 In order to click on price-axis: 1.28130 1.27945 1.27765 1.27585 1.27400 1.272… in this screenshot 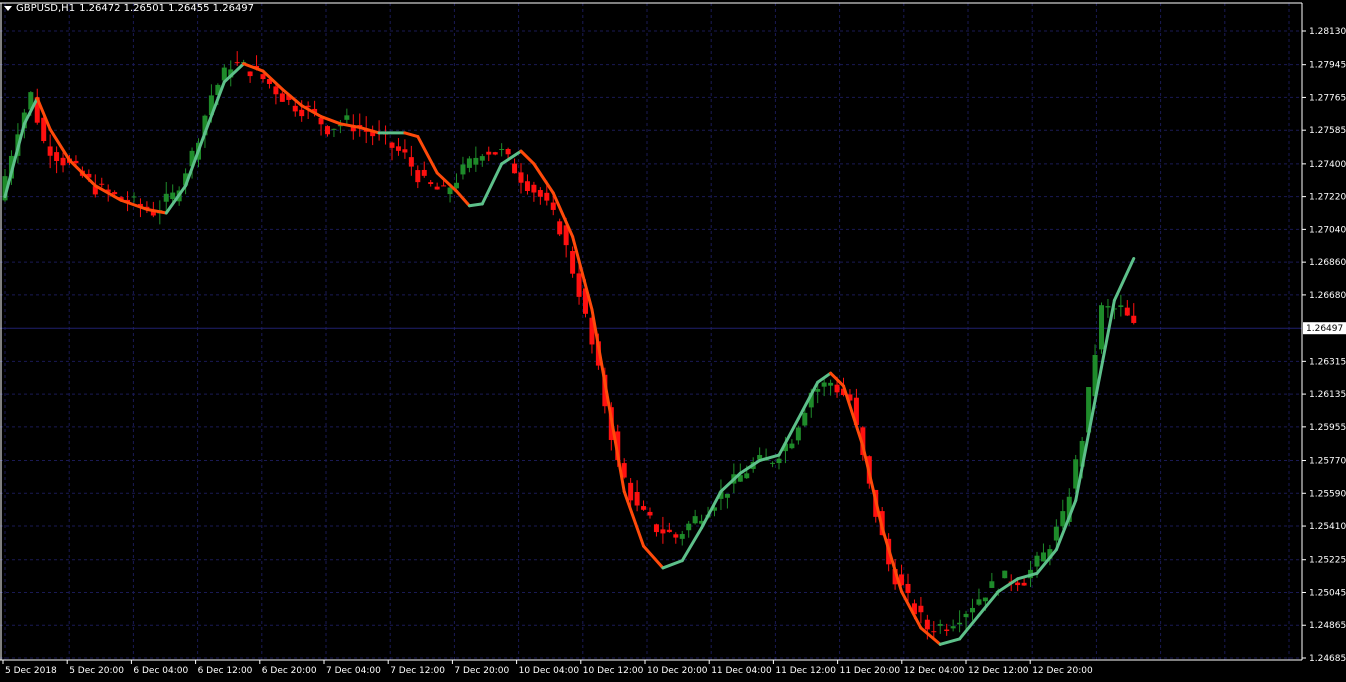, I will do `click(1324, 345)`.